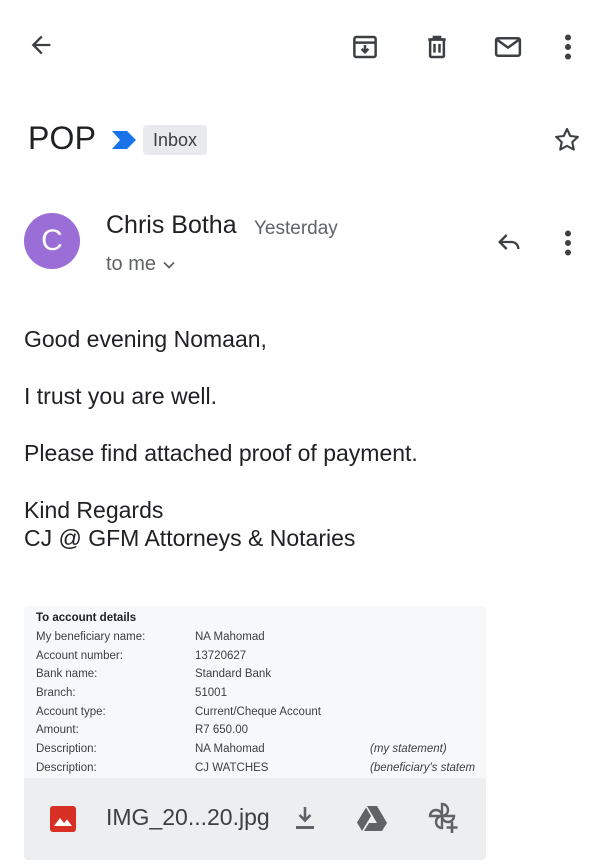  I want to click on preview-note: (beneficiary's statem, so click(423, 768).